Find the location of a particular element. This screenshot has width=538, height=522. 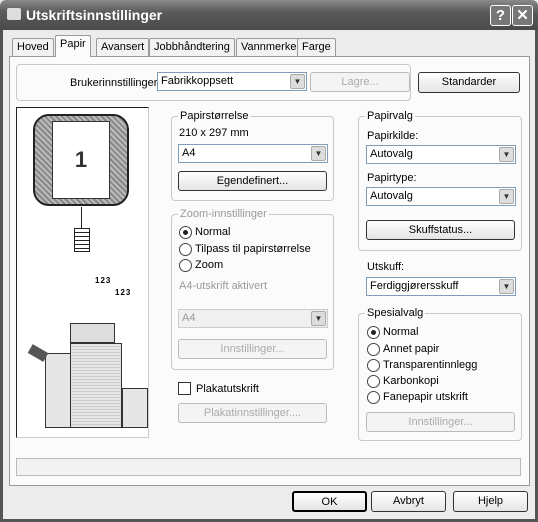

cancel-button: Avbryt is located at coordinates (408, 501).